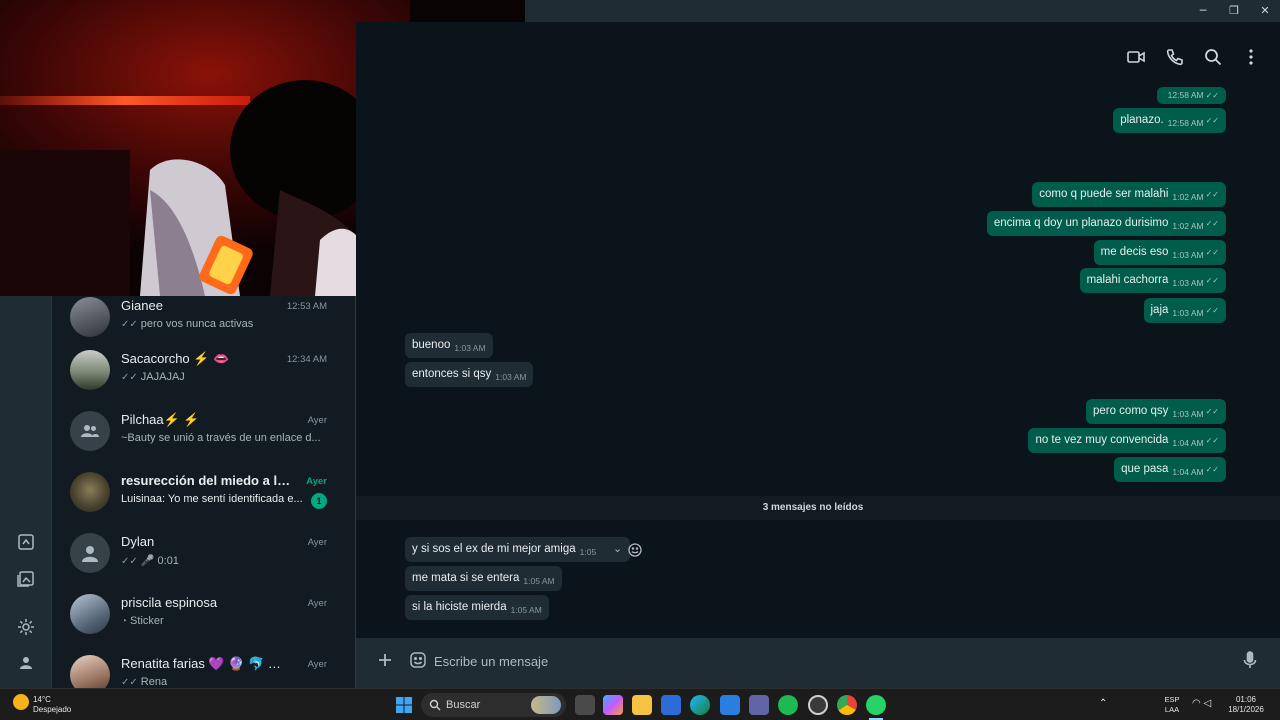 The width and height of the screenshot is (1280, 720). I want to click on menu-icon, so click(1251, 57).